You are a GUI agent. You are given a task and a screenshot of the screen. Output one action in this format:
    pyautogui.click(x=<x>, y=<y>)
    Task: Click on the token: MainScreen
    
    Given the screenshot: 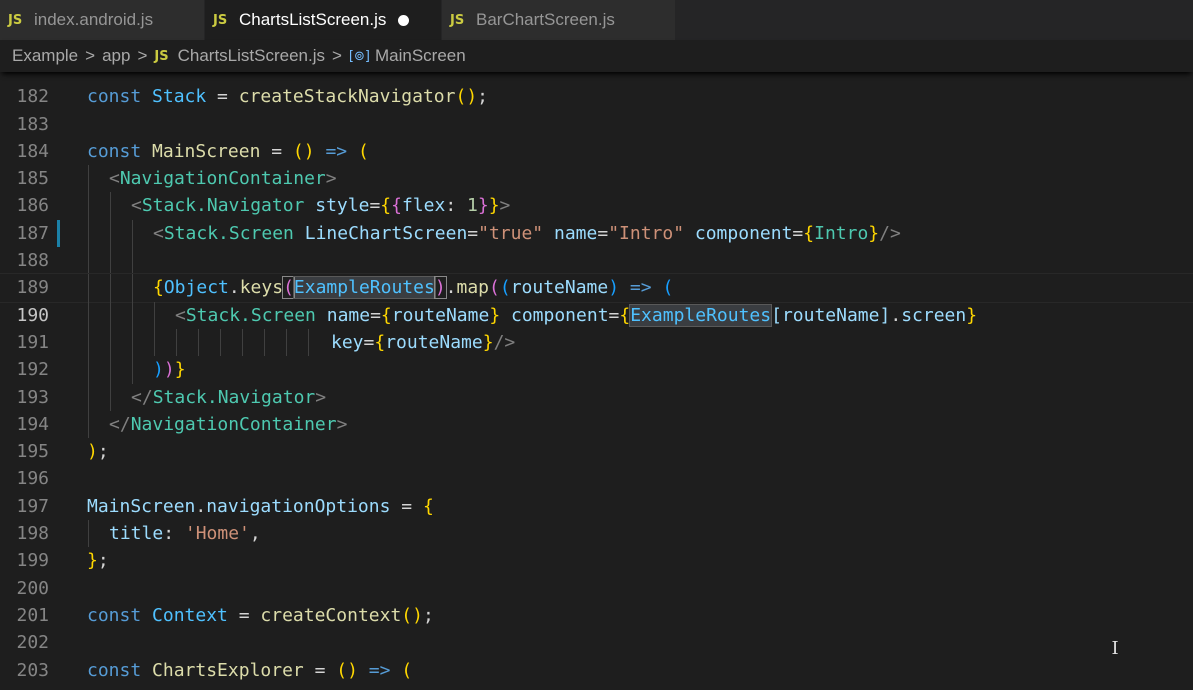 What is the action you would take?
    pyautogui.click(x=206, y=151)
    